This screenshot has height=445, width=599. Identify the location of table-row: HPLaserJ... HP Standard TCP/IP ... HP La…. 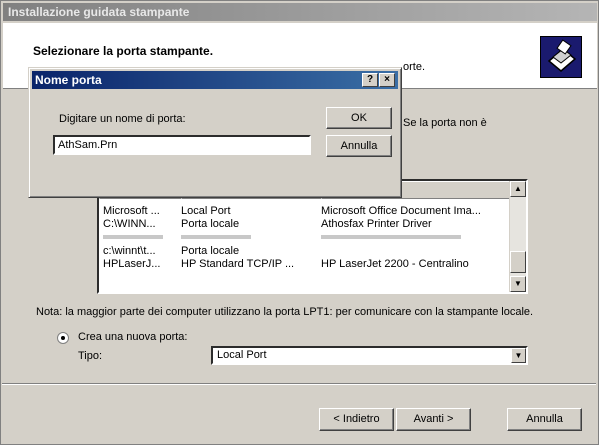
(304, 264).